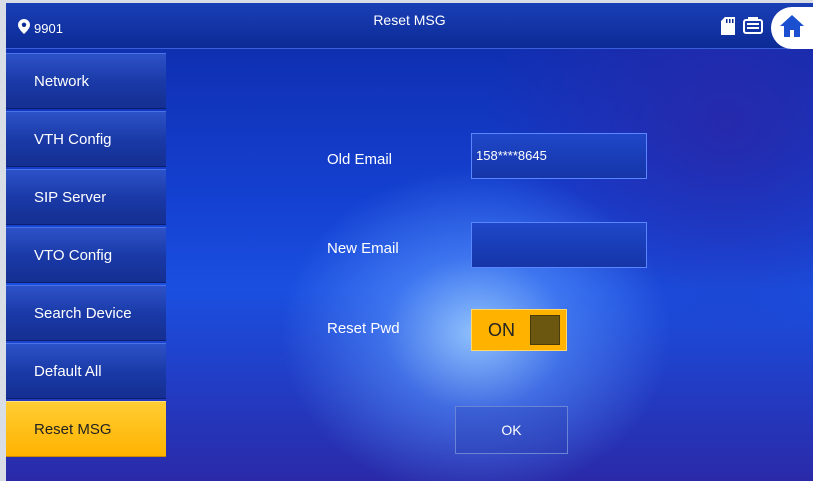  I want to click on status-icons, so click(767, 28).